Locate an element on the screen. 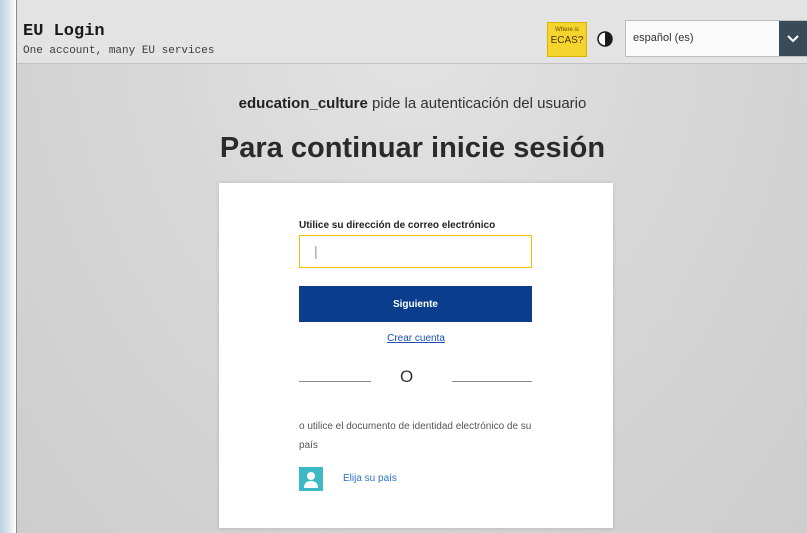 The height and width of the screenshot is (533, 807). where-is-ecas-button: Where is ECAS? is located at coordinates (567, 39).